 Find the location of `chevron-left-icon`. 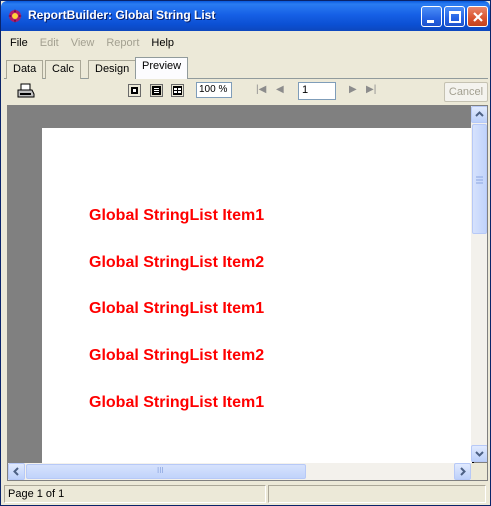

chevron-left-icon is located at coordinates (16, 471).